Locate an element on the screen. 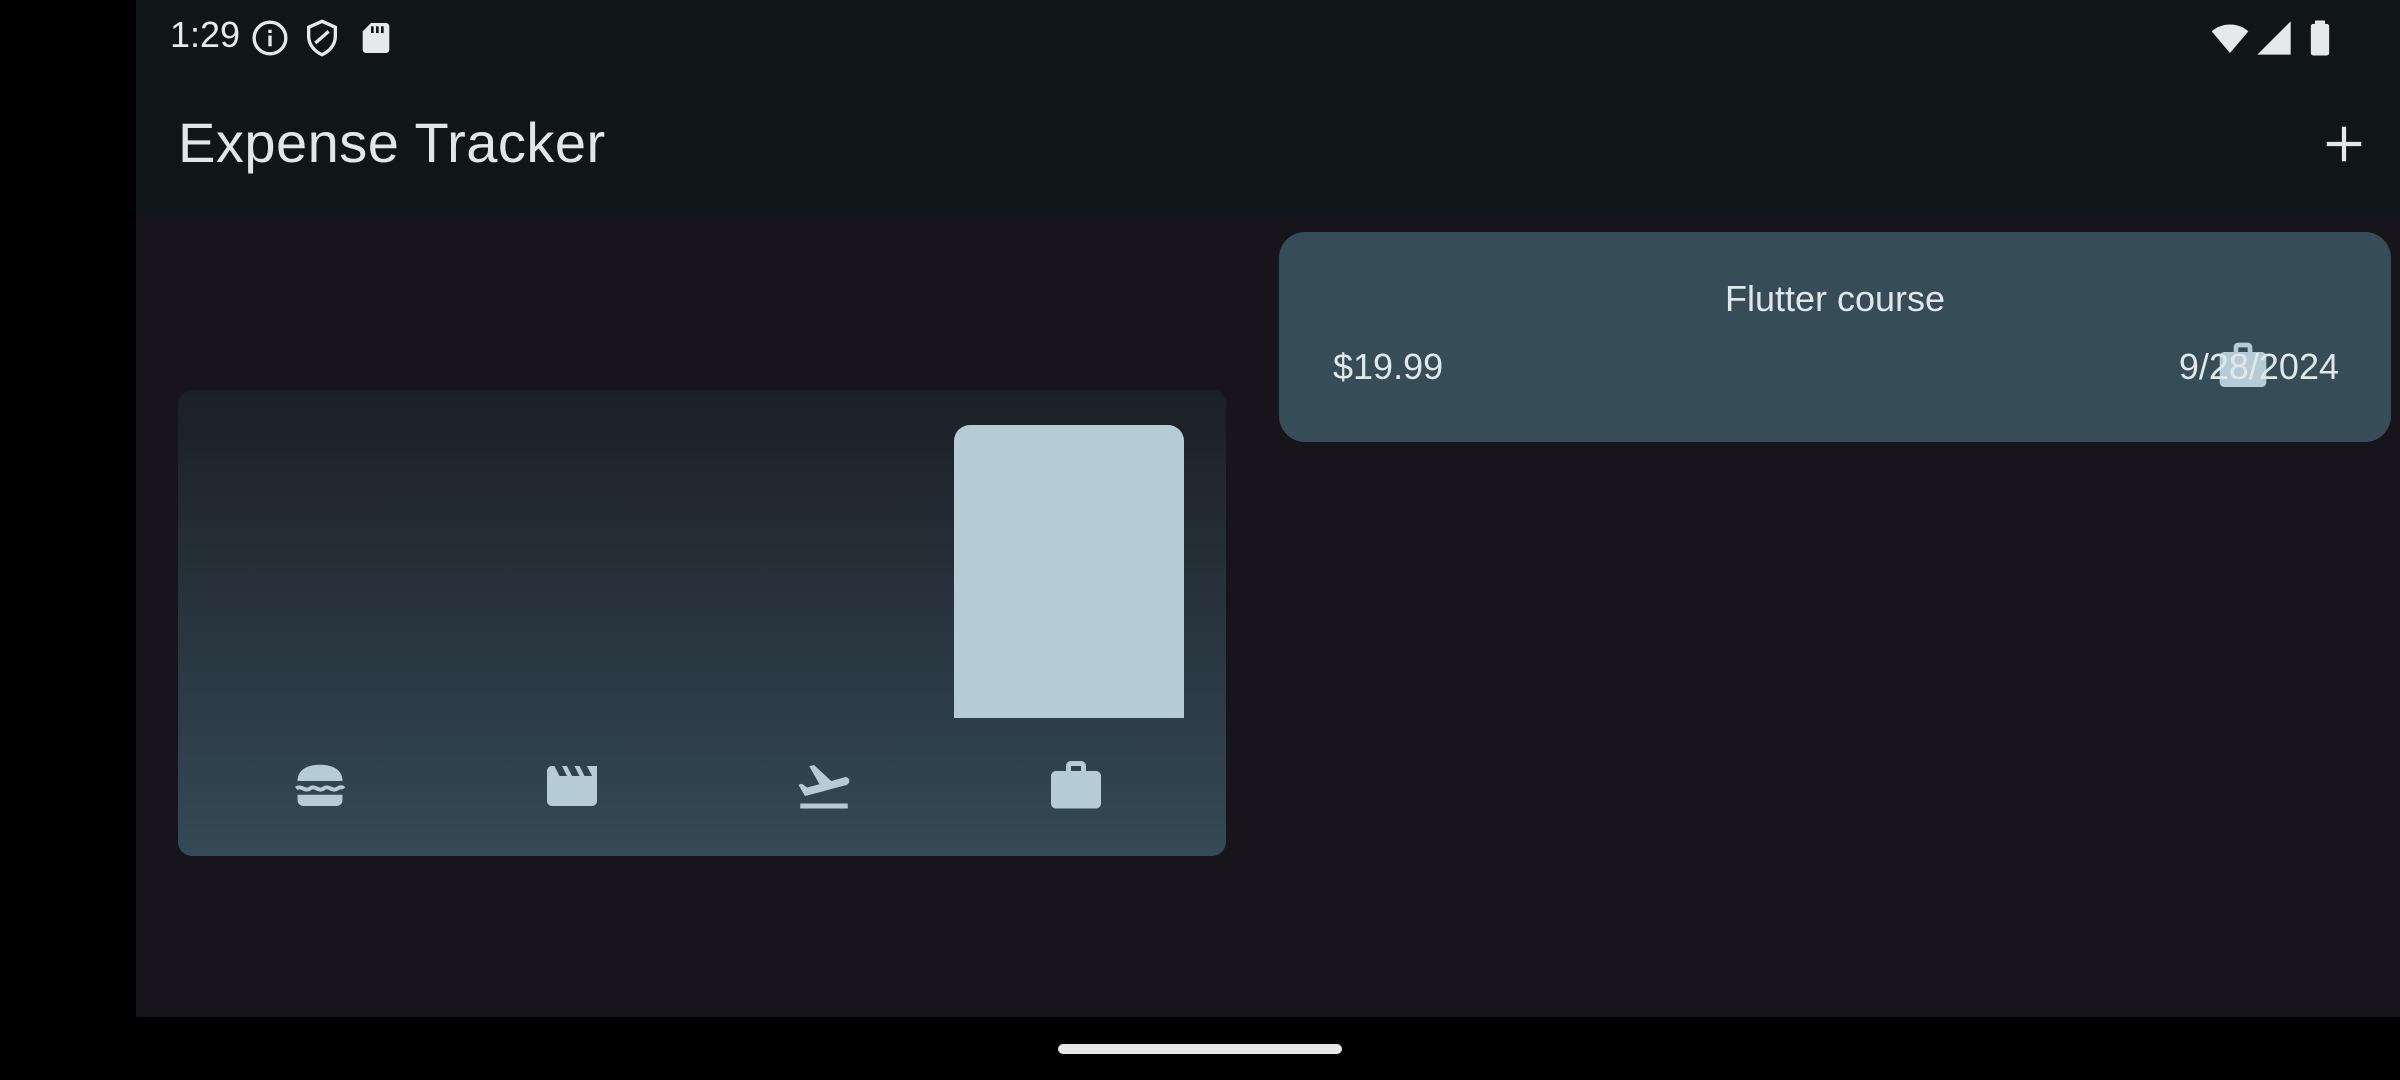 This screenshot has height=1080, width=2400. work-icon is located at coordinates (1076, 786).